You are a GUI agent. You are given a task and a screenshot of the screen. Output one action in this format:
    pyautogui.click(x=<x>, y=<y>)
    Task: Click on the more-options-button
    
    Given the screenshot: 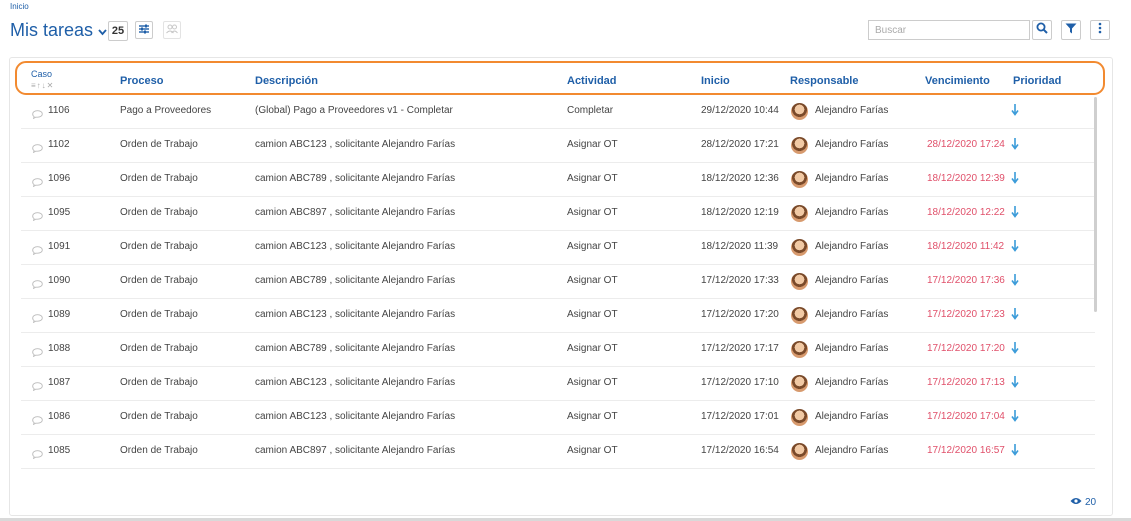 What is the action you would take?
    pyautogui.click(x=1100, y=30)
    